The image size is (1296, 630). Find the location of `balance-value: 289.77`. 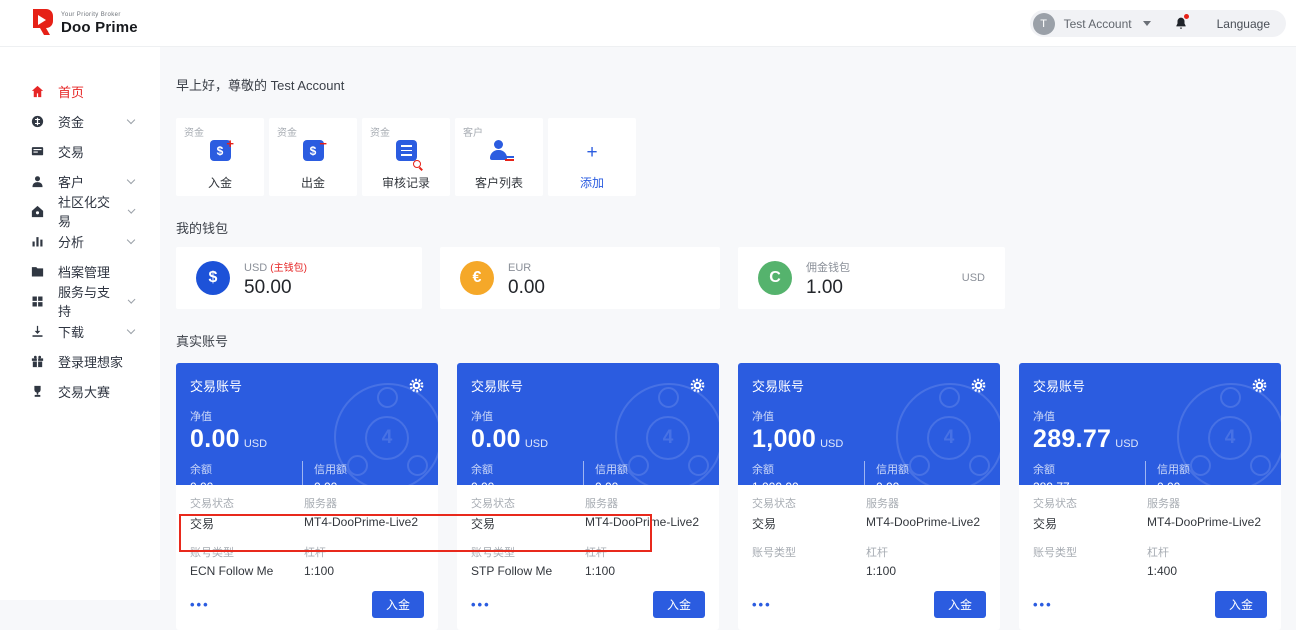

balance-value: 289.77 is located at coordinates (1088, 482).